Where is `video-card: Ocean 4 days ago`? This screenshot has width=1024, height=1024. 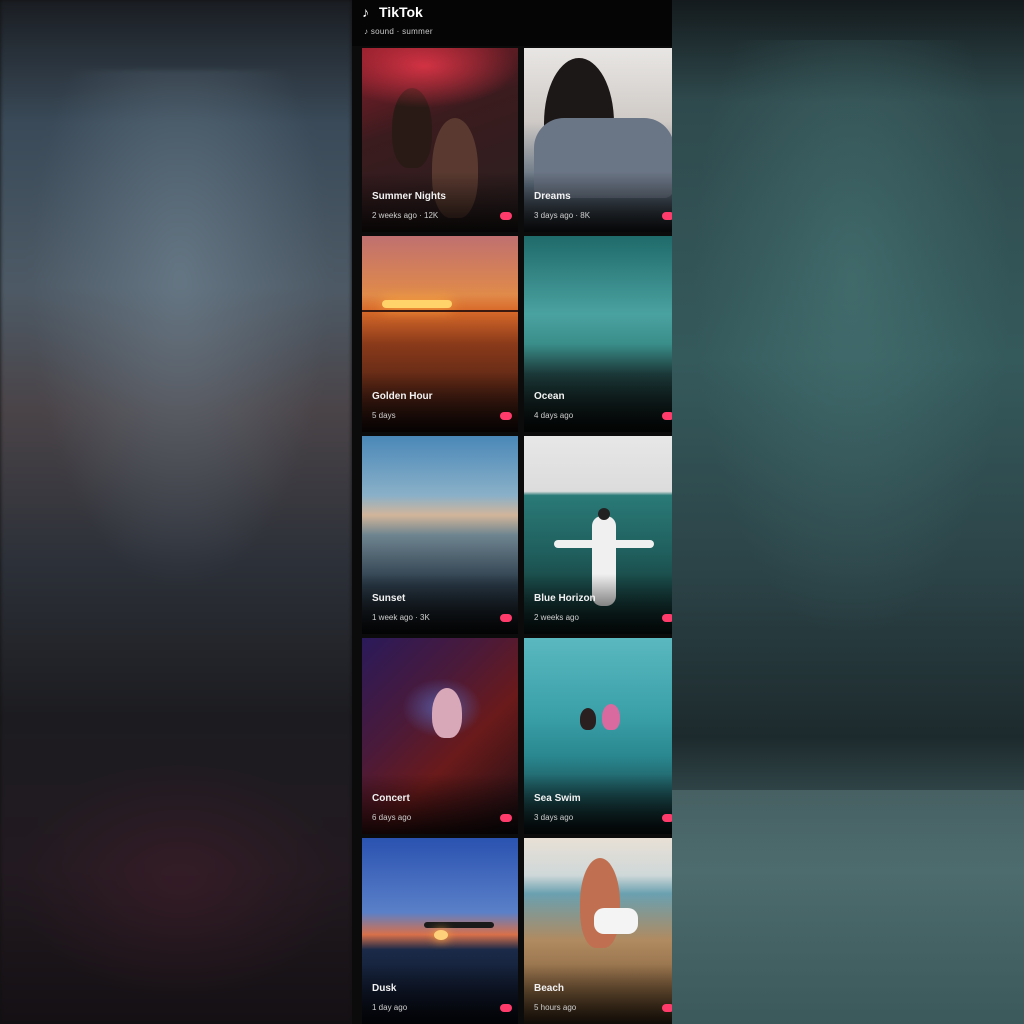 video-card: Ocean 4 days ago is located at coordinates (598, 334).